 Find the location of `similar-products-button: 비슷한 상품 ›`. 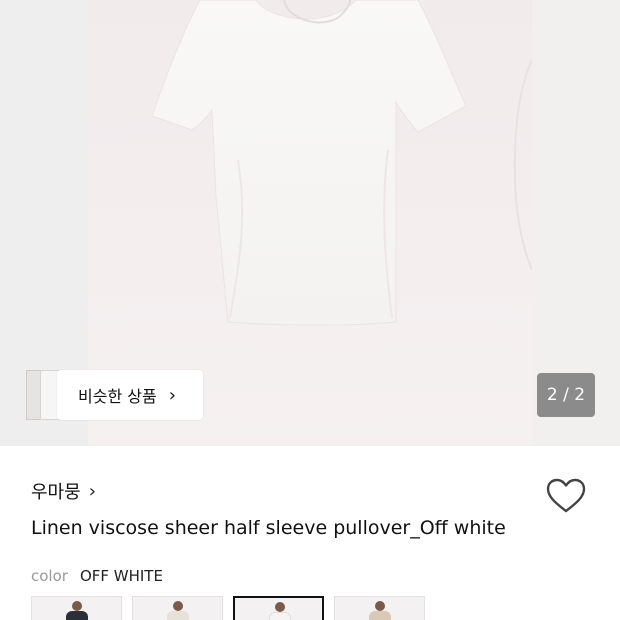

similar-products-button: 비슷한 상품 › is located at coordinates (130, 395).